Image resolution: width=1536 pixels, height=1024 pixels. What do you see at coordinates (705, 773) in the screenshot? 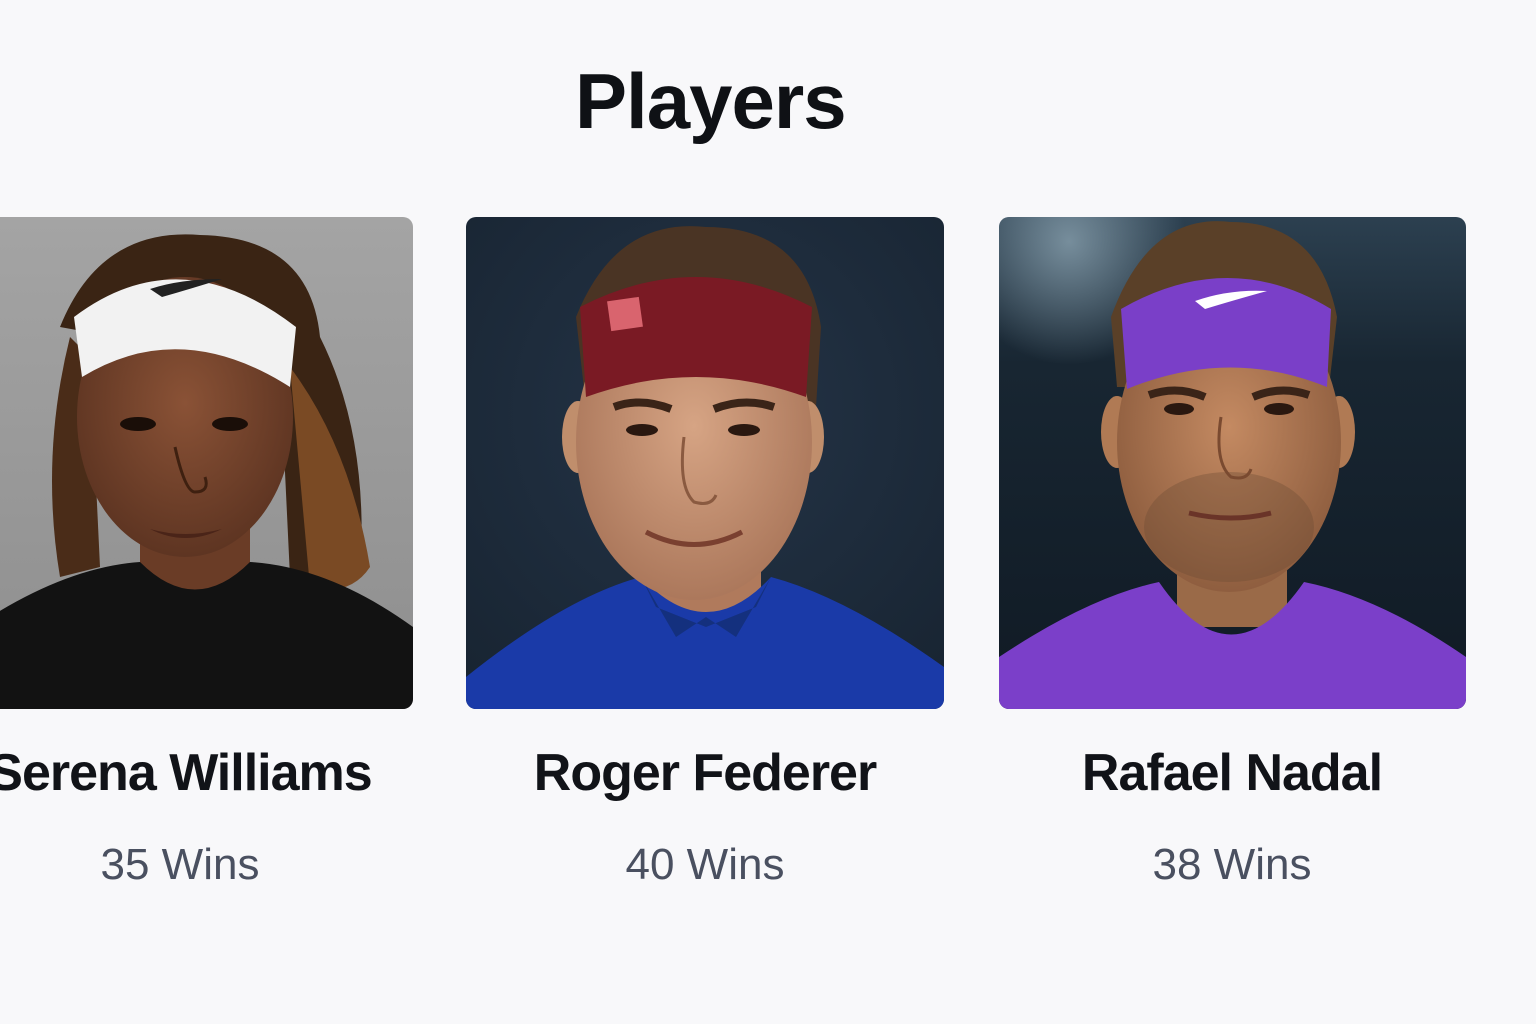
I see `player-name: Roger Federer` at bounding box center [705, 773].